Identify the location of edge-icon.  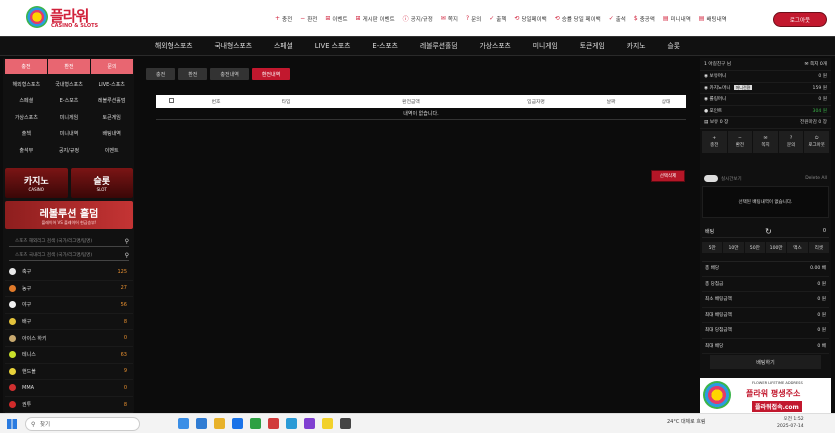
(201, 423).